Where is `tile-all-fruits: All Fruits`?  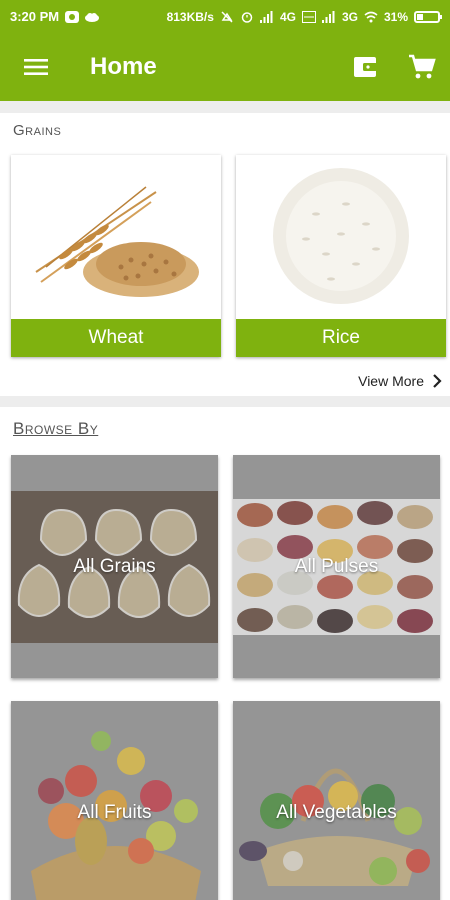 tile-all-fruits: All Fruits is located at coordinates (114, 800).